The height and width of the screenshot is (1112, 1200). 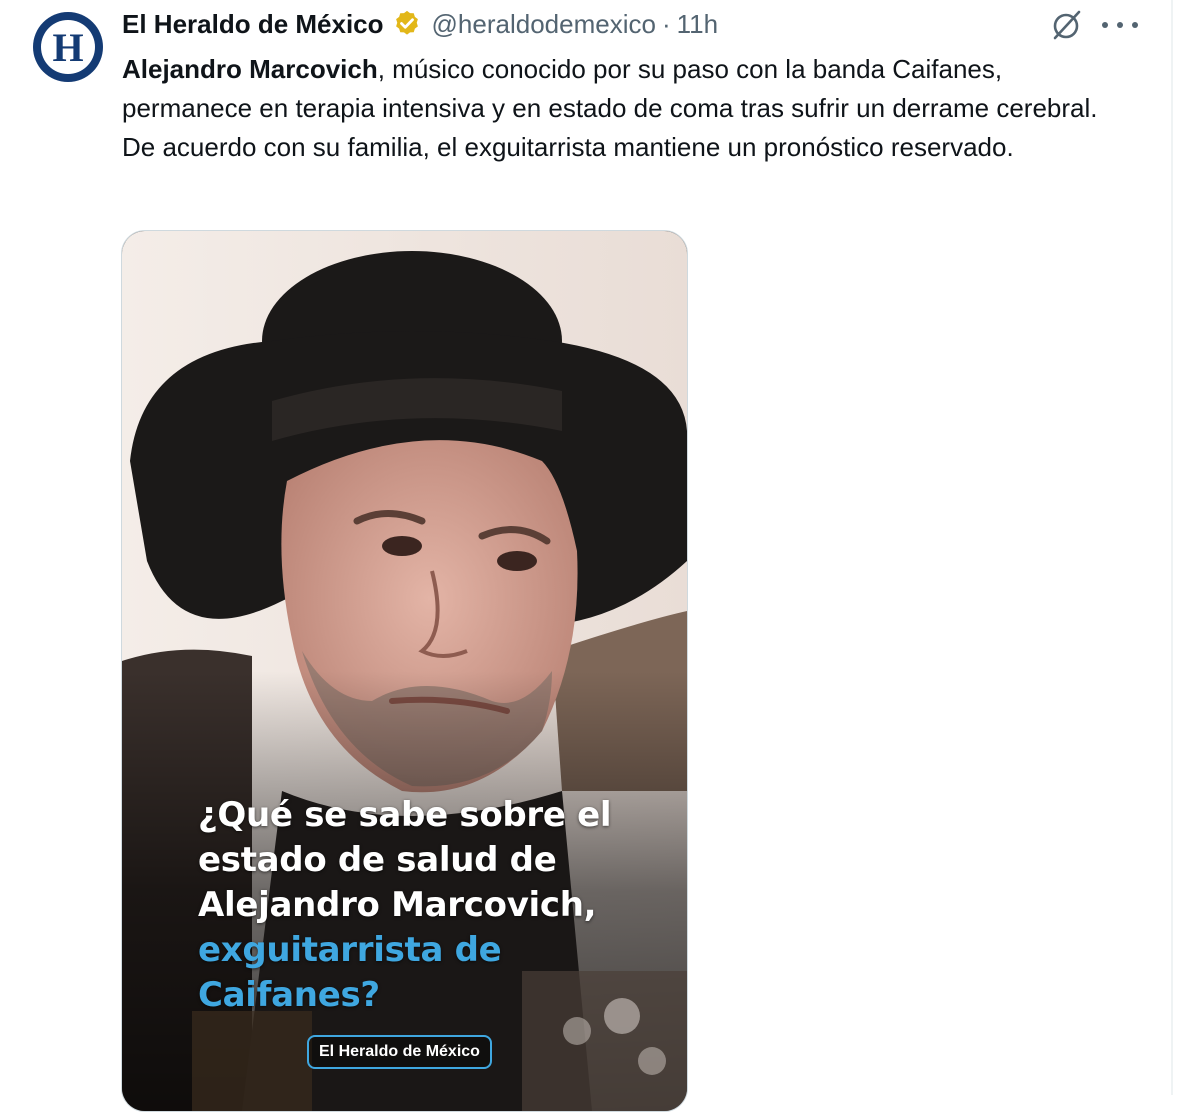 I want to click on tweet-text-bold: Alejandro Marcovich, so click(x=250, y=69).